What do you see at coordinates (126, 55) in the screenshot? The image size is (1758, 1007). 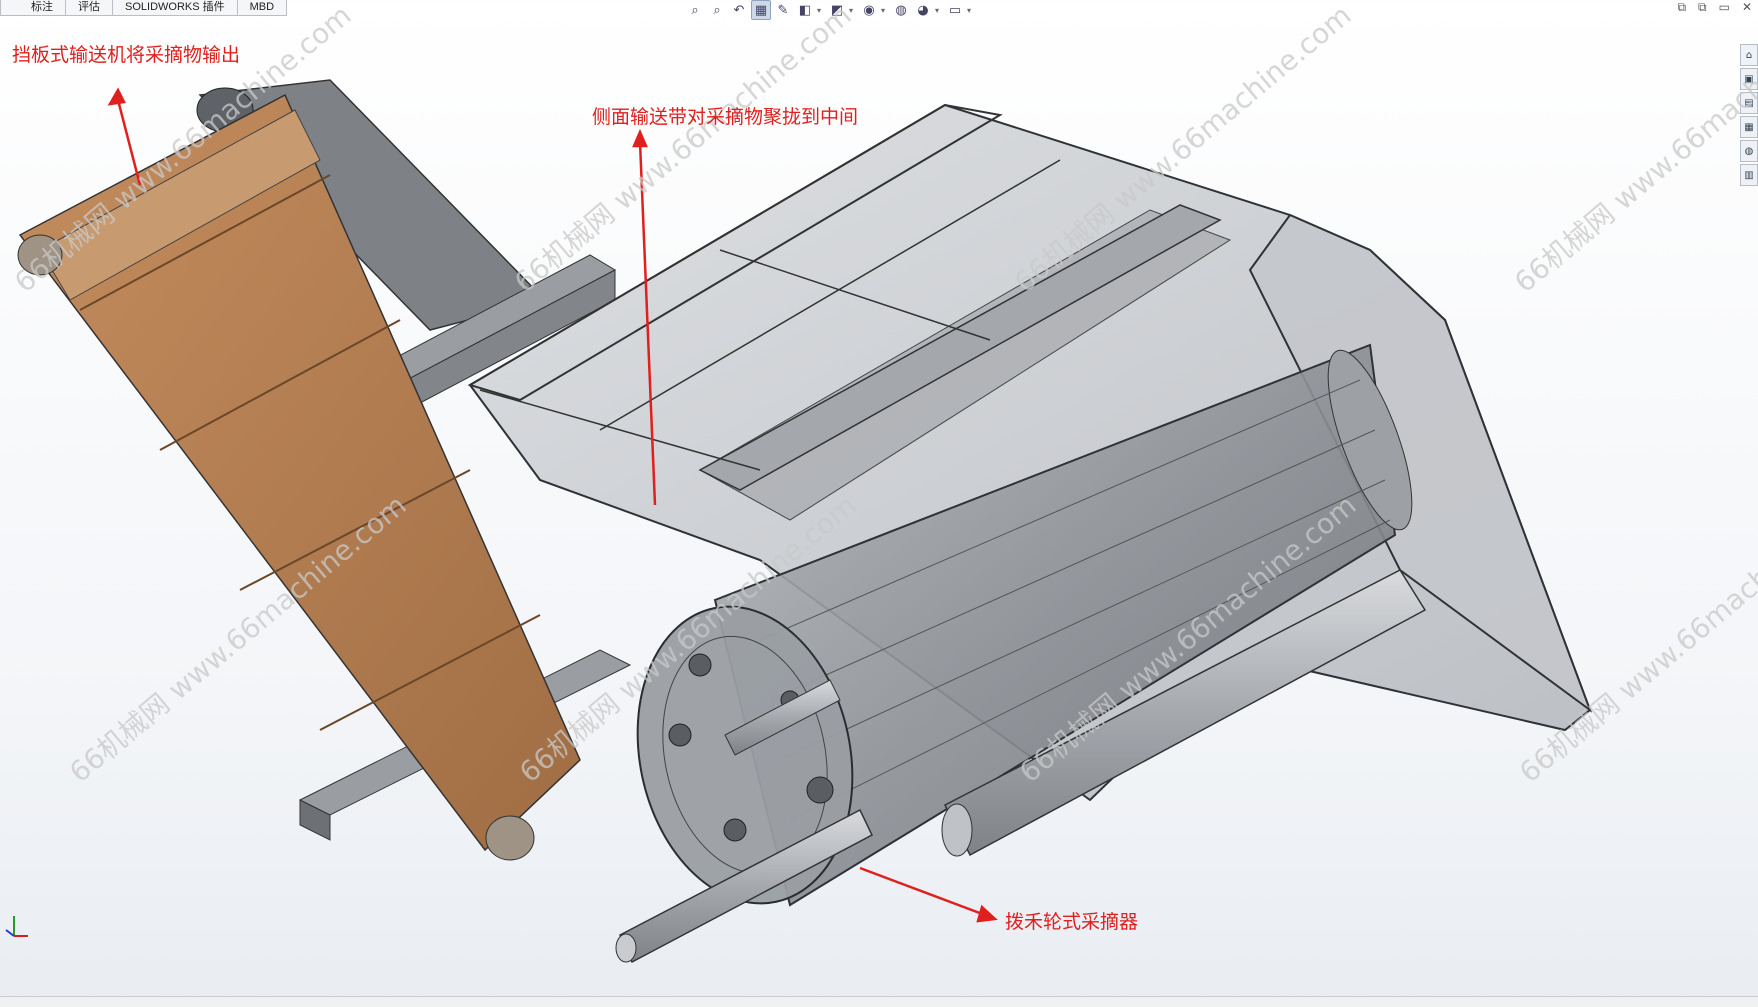 I see `annotation-baffle-conveyor: 挡板式输送机将采摘物输出` at bounding box center [126, 55].